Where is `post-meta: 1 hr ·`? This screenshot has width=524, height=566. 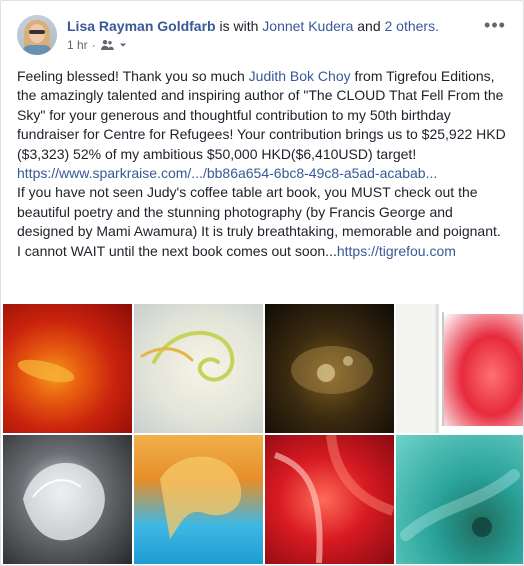
post-meta: 1 hr · is located at coordinates (97, 45).